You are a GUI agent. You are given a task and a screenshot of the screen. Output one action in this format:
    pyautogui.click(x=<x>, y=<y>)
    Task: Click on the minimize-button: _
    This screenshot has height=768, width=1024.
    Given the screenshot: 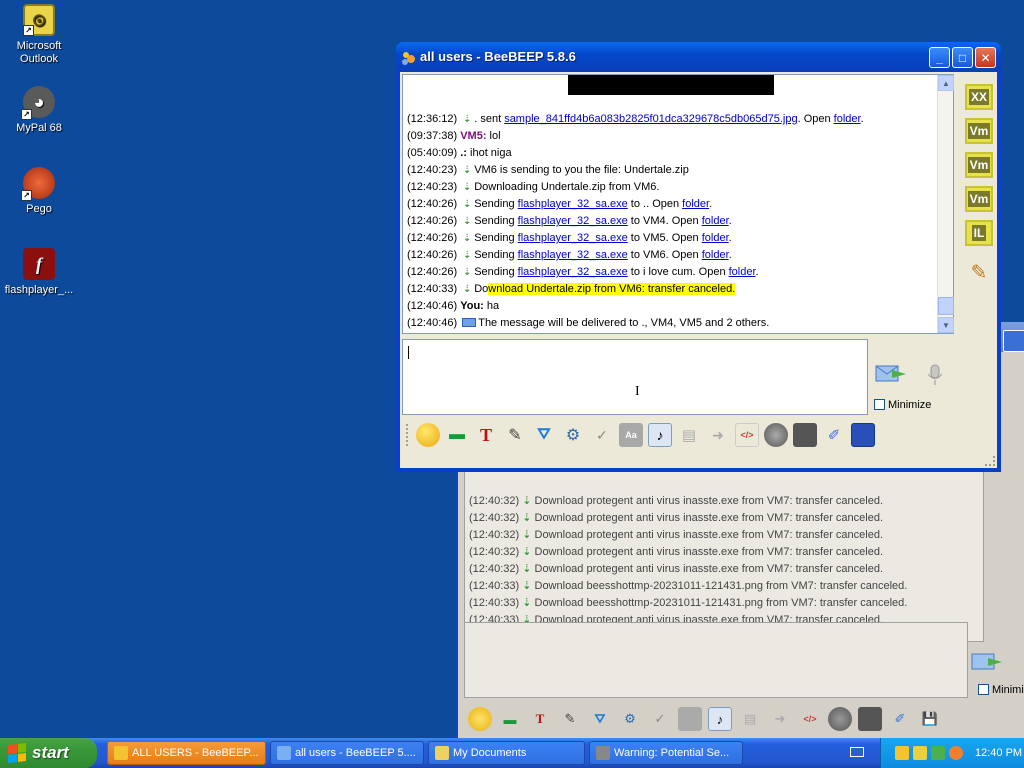 What is the action you would take?
    pyautogui.click(x=939, y=57)
    